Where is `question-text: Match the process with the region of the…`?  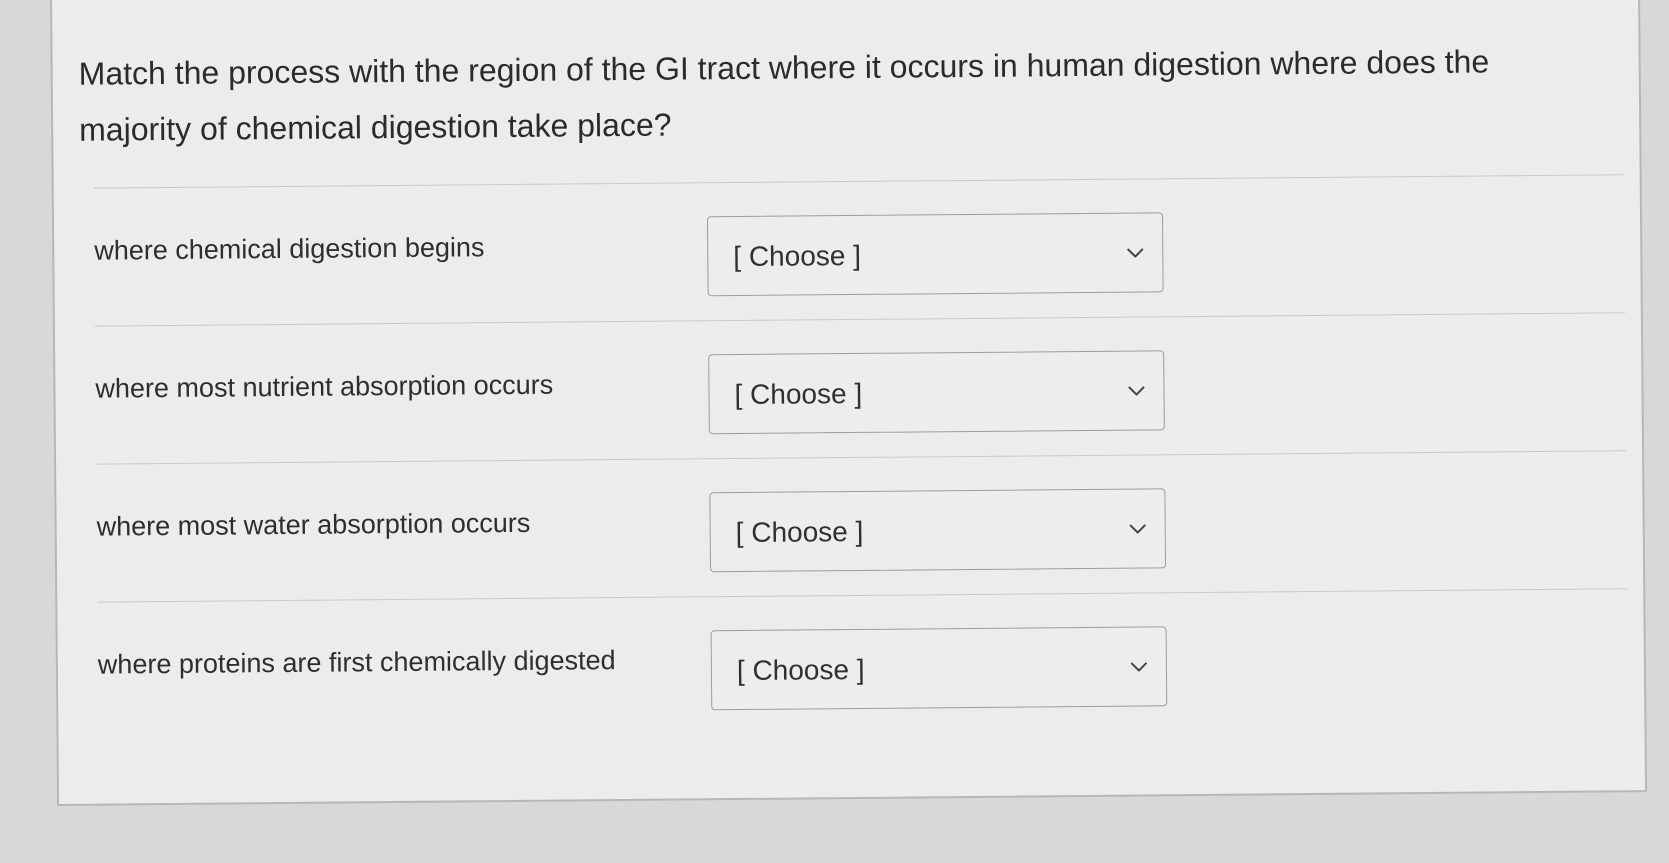 question-text: Match the process with the region of the… is located at coordinates (784, 95).